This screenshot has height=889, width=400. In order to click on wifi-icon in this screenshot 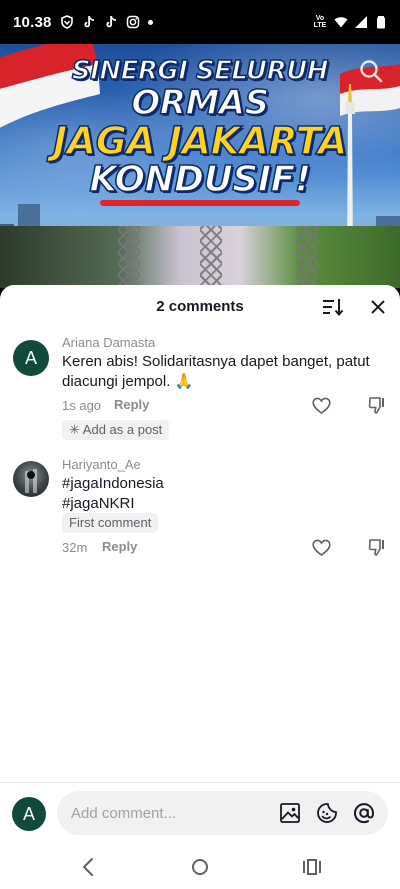, I will do `click(341, 22)`.